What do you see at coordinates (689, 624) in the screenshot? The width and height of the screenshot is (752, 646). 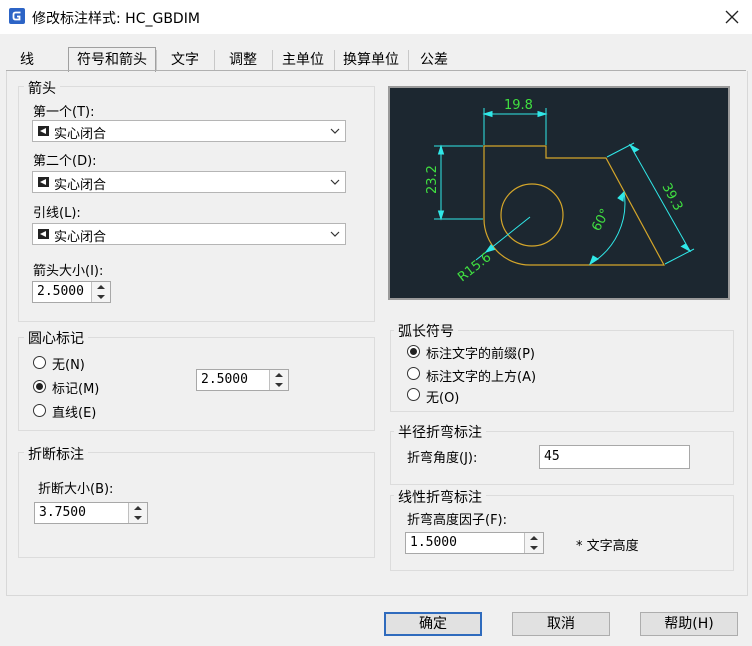 I see `help-button: 帮助(H)` at bounding box center [689, 624].